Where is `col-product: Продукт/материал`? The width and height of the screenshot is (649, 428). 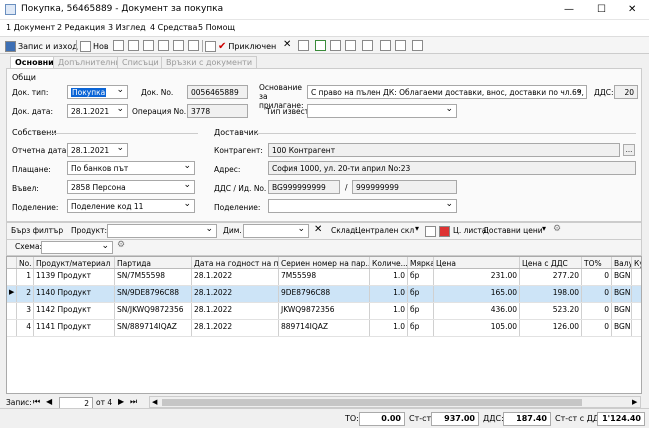 col-product: Продукт/материал is located at coordinates (74, 262).